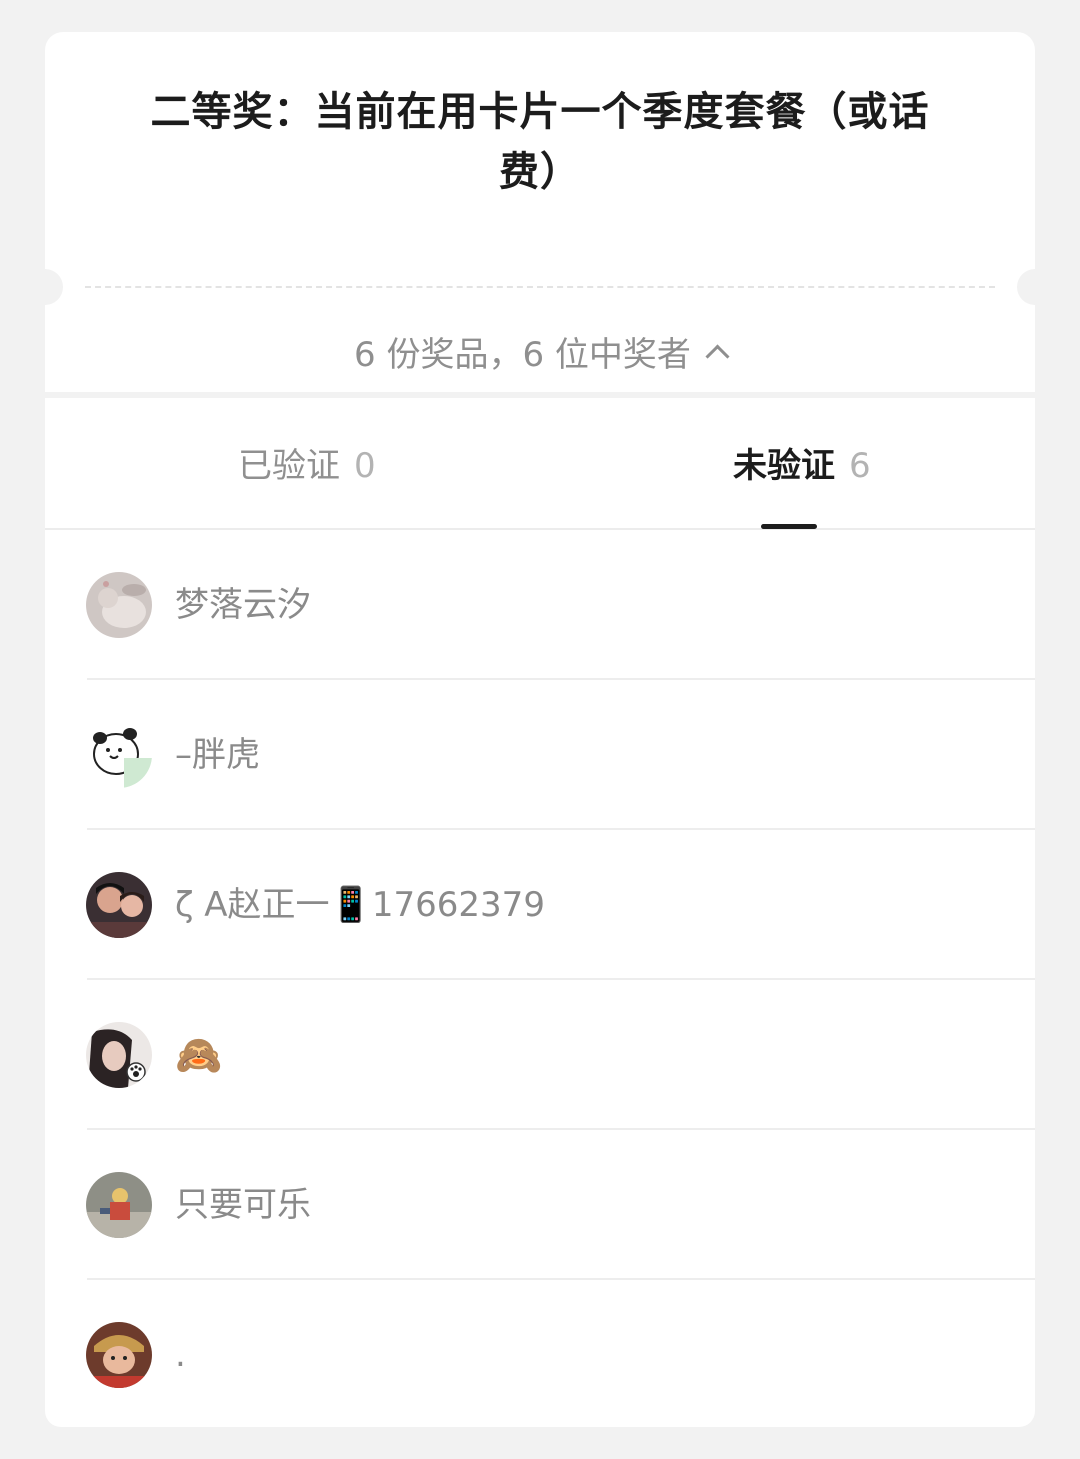 This screenshot has height=1459, width=1080. What do you see at coordinates (365, 466) in the screenshot?
I see `tab-verified-count: 0` at bounding box center [365, 466].